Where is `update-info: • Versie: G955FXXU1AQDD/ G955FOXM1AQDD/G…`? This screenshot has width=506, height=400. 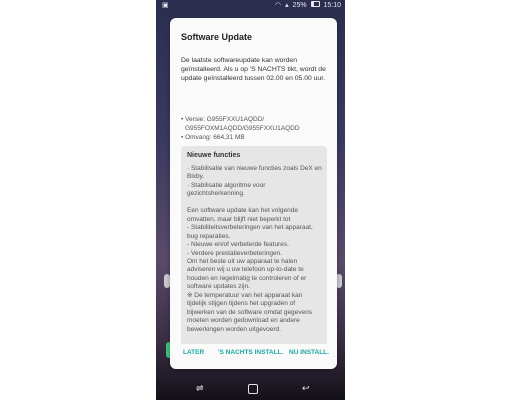 update-info: • Versie: G955FXXU1AQDD/ G955FOXM1AQDD/G… is located at coordinates (257, 128).